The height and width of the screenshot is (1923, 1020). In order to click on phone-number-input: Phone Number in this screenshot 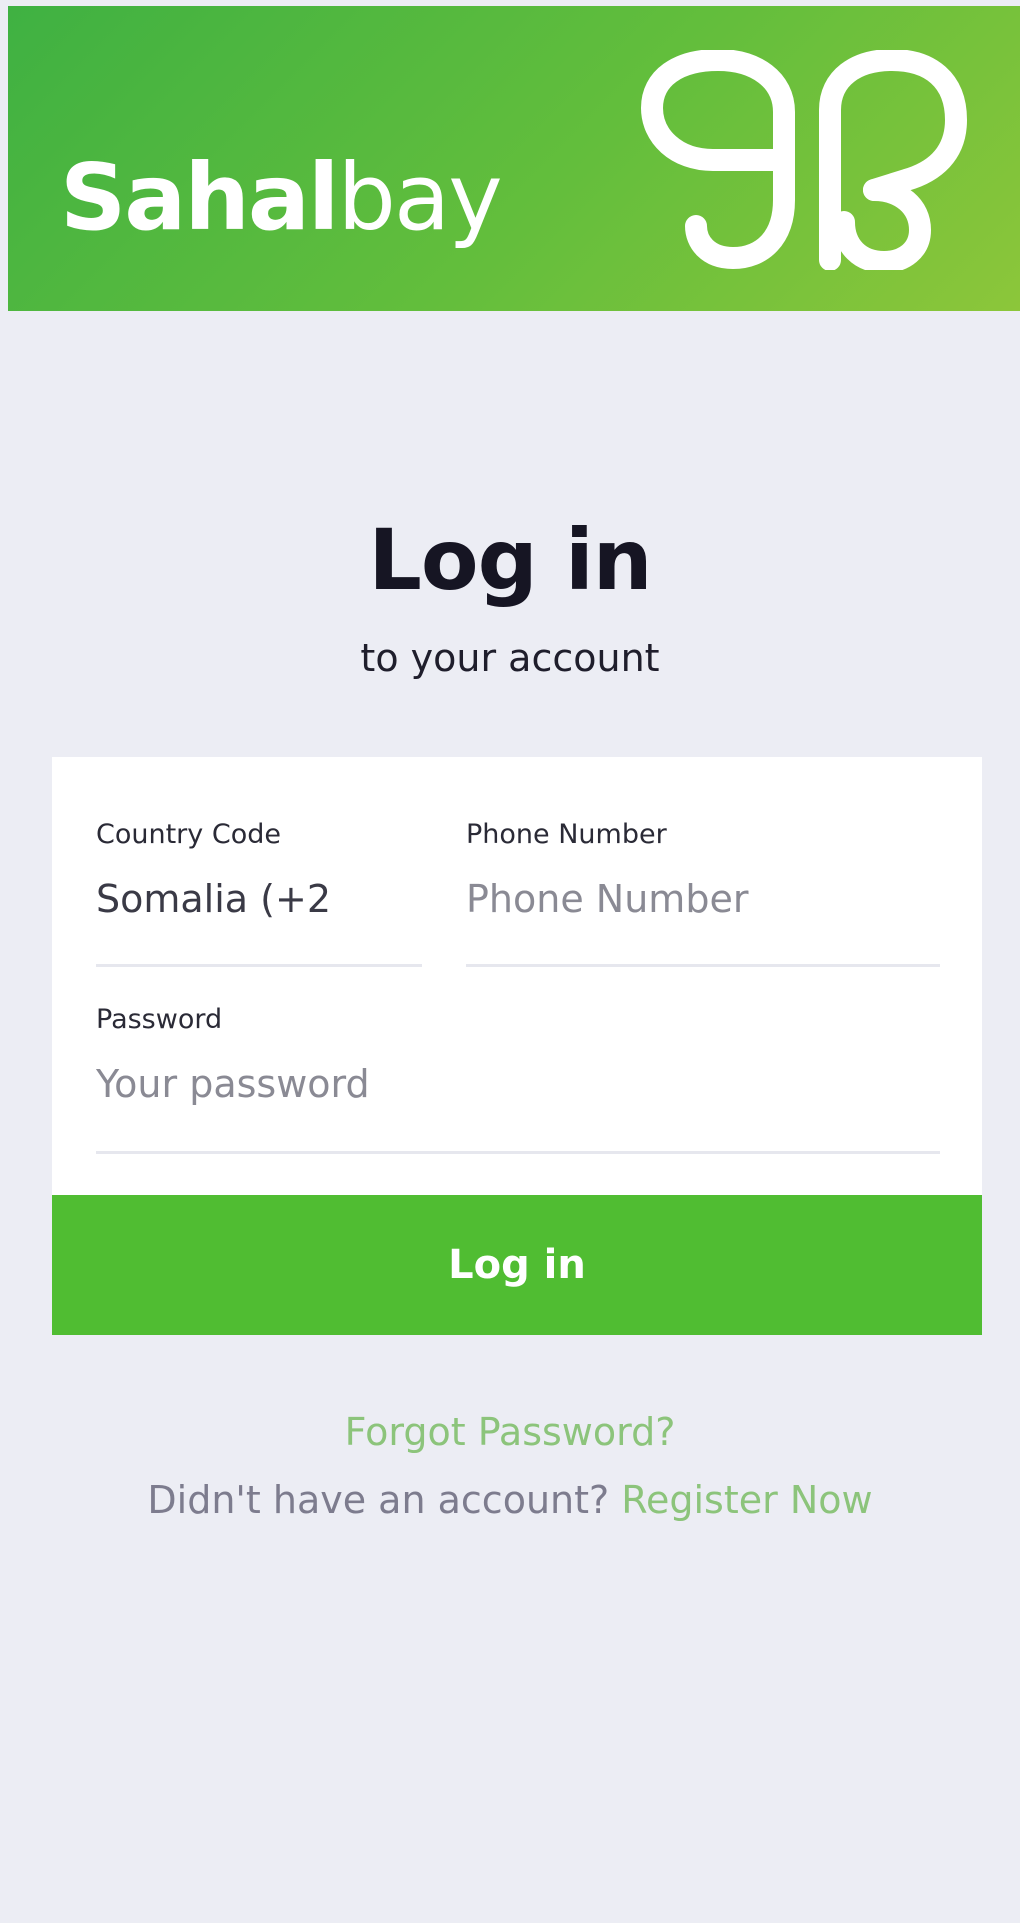, I will do `click(703, 900)`.